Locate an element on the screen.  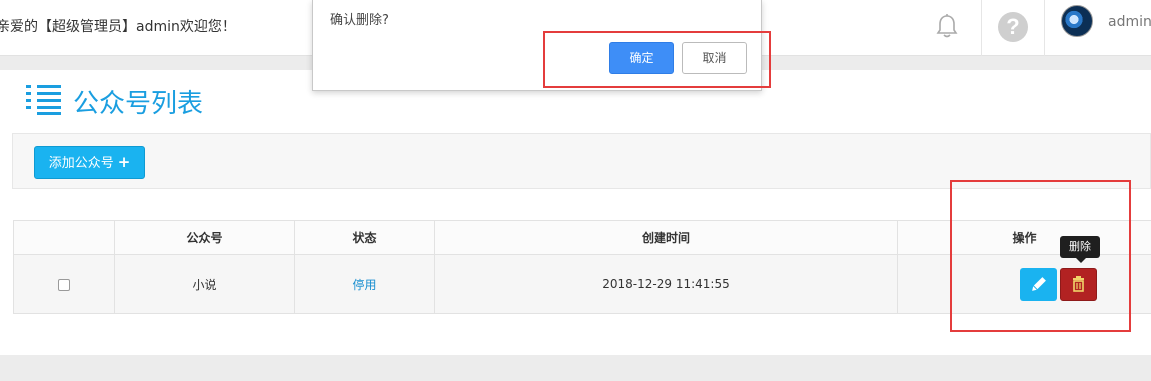
status-cell: 停用 is located at coordinates (364, 284).